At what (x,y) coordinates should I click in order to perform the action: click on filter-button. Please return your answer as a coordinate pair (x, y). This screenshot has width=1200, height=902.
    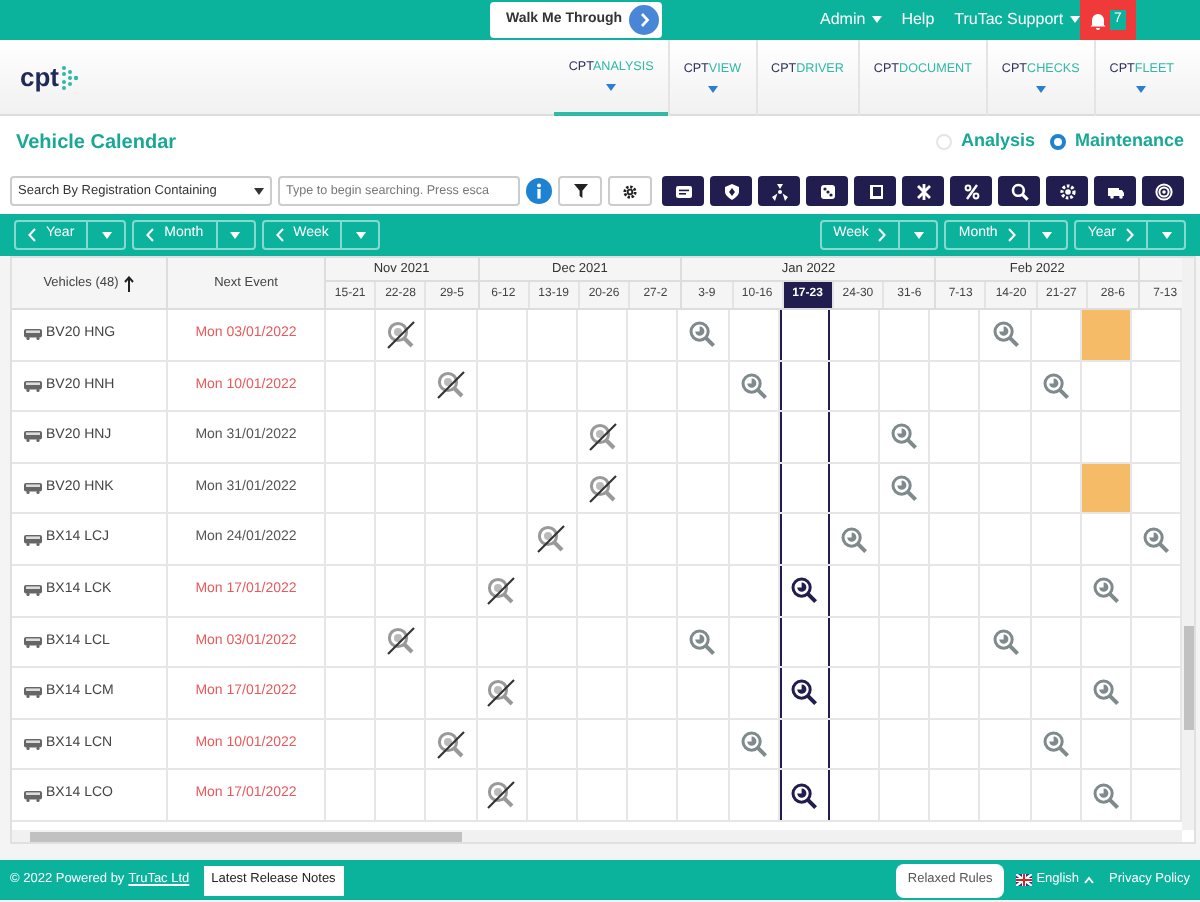
    Looking at the image, I should click on (580, 191).